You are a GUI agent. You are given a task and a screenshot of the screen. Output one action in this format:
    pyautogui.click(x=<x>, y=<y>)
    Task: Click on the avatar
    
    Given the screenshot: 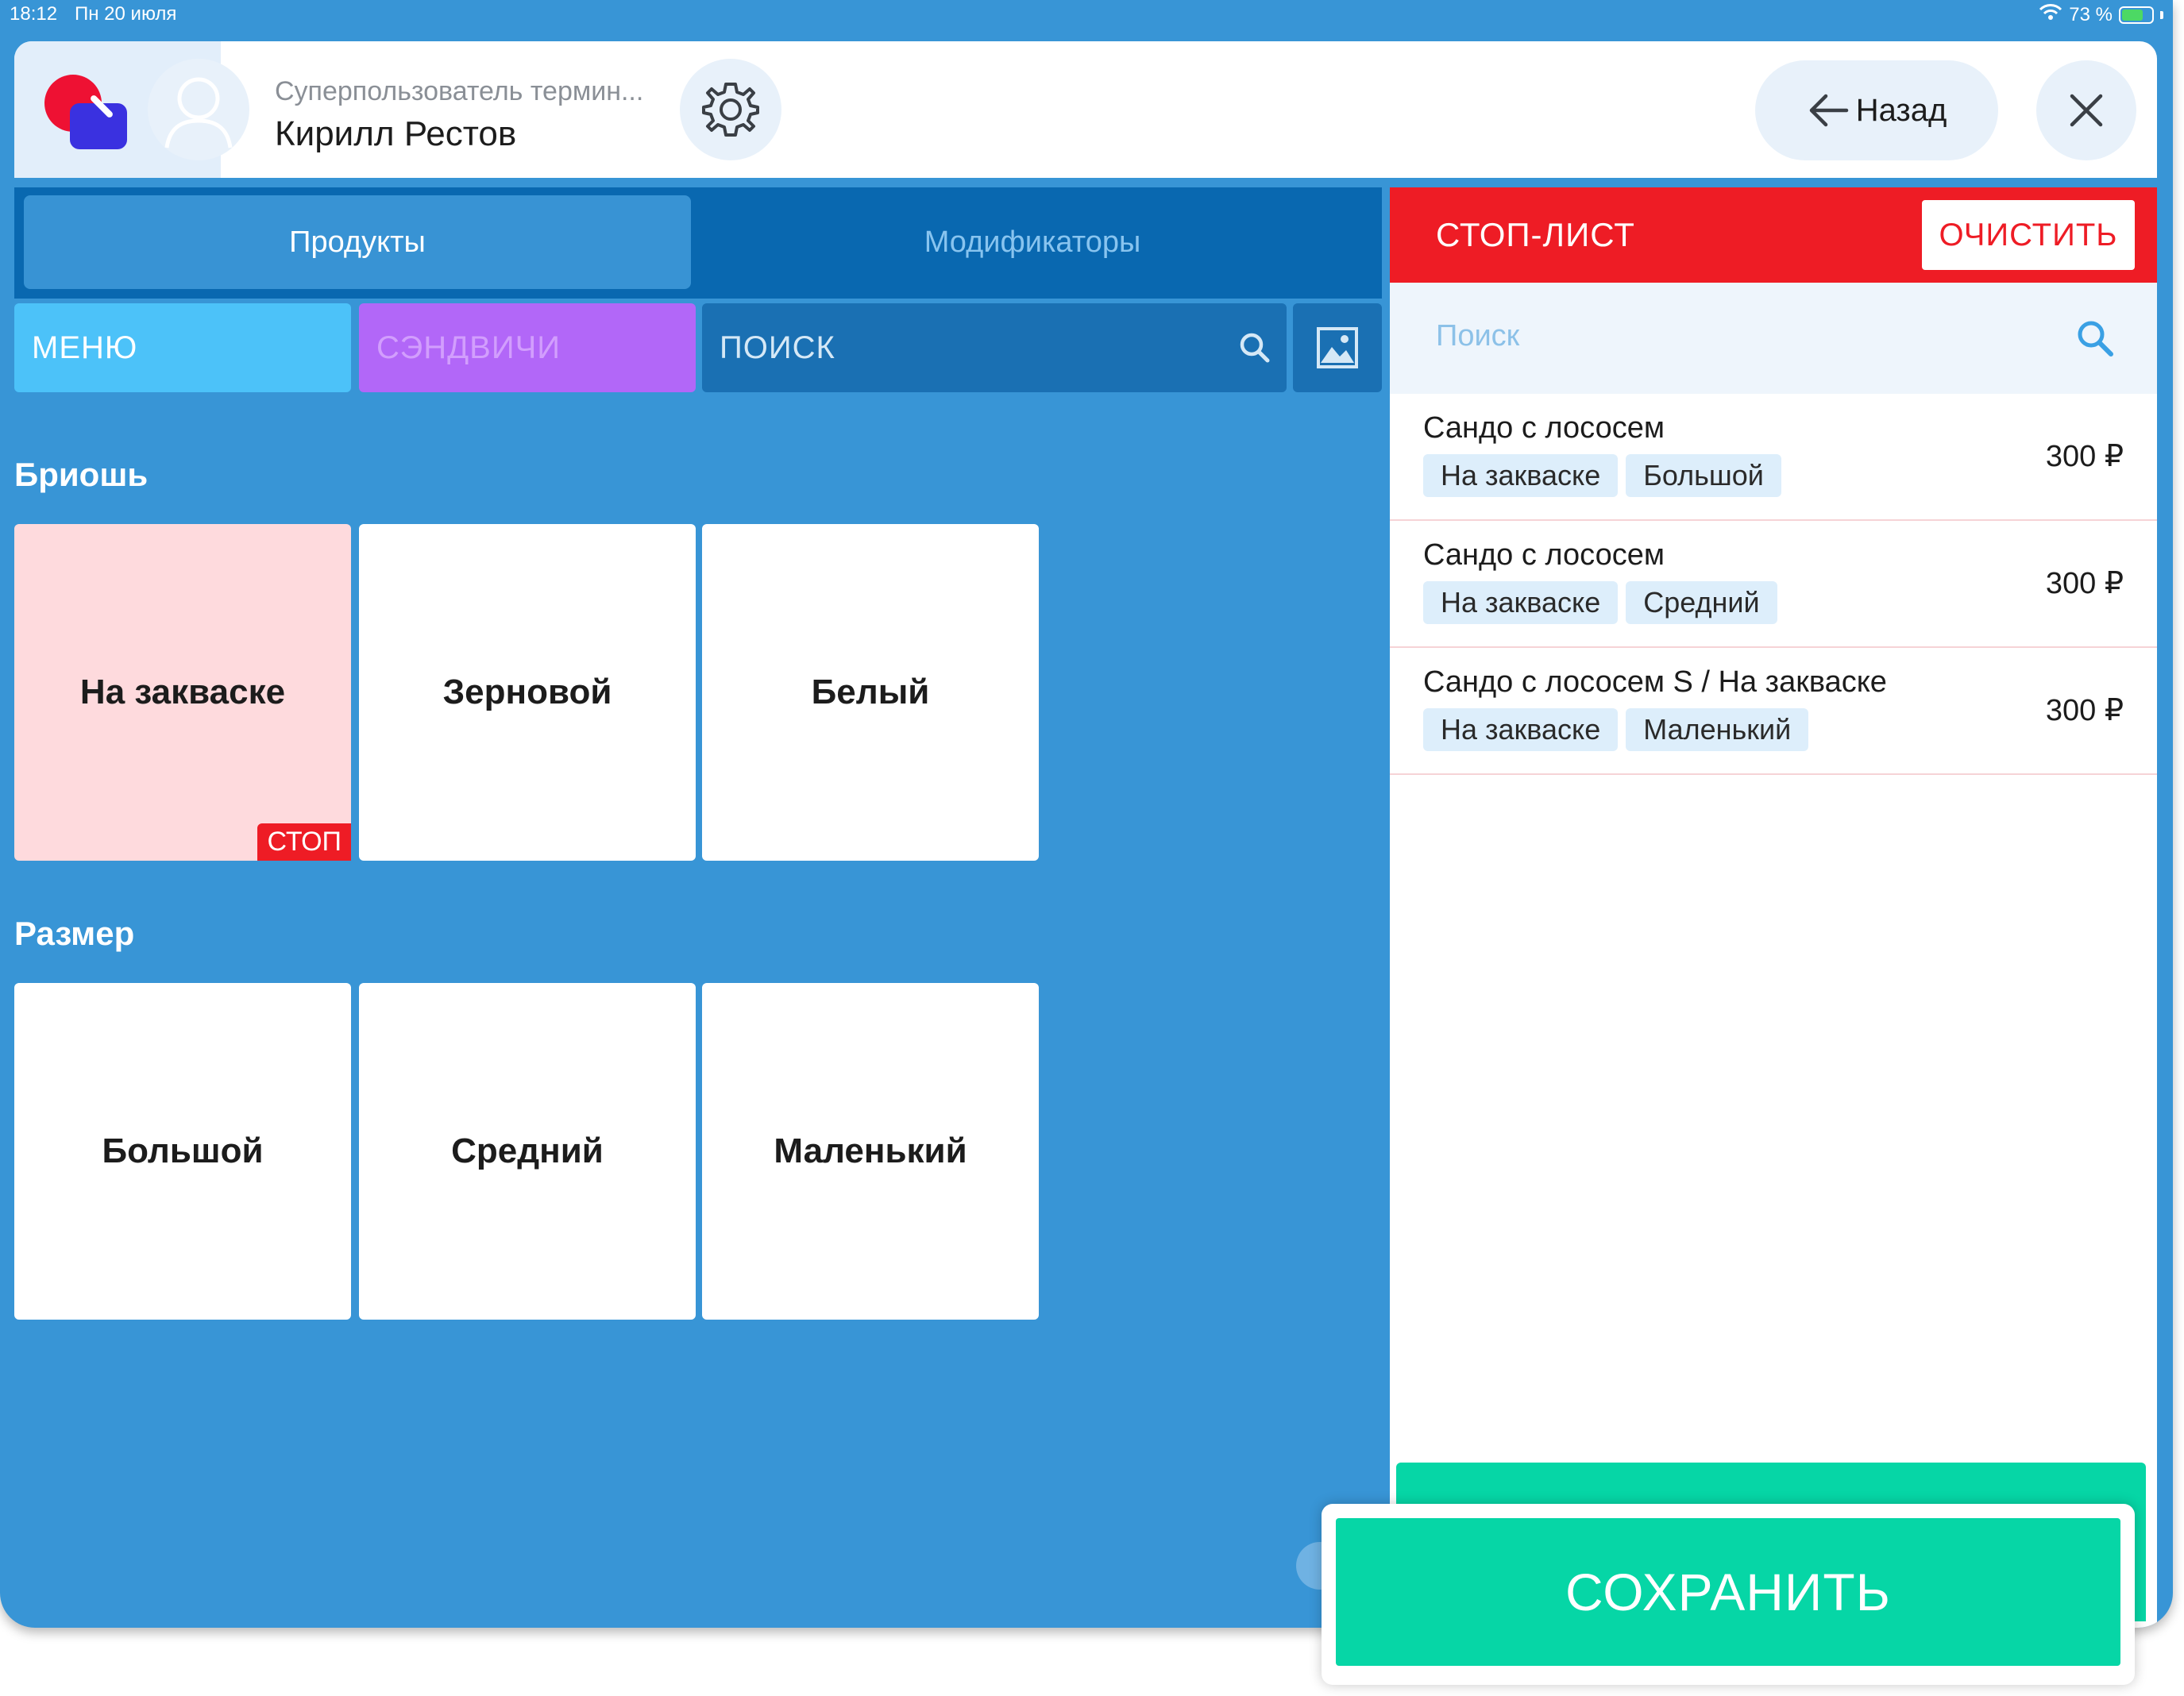 What is the action you would take?
    pyautogui.click(x=198, y=110)
    